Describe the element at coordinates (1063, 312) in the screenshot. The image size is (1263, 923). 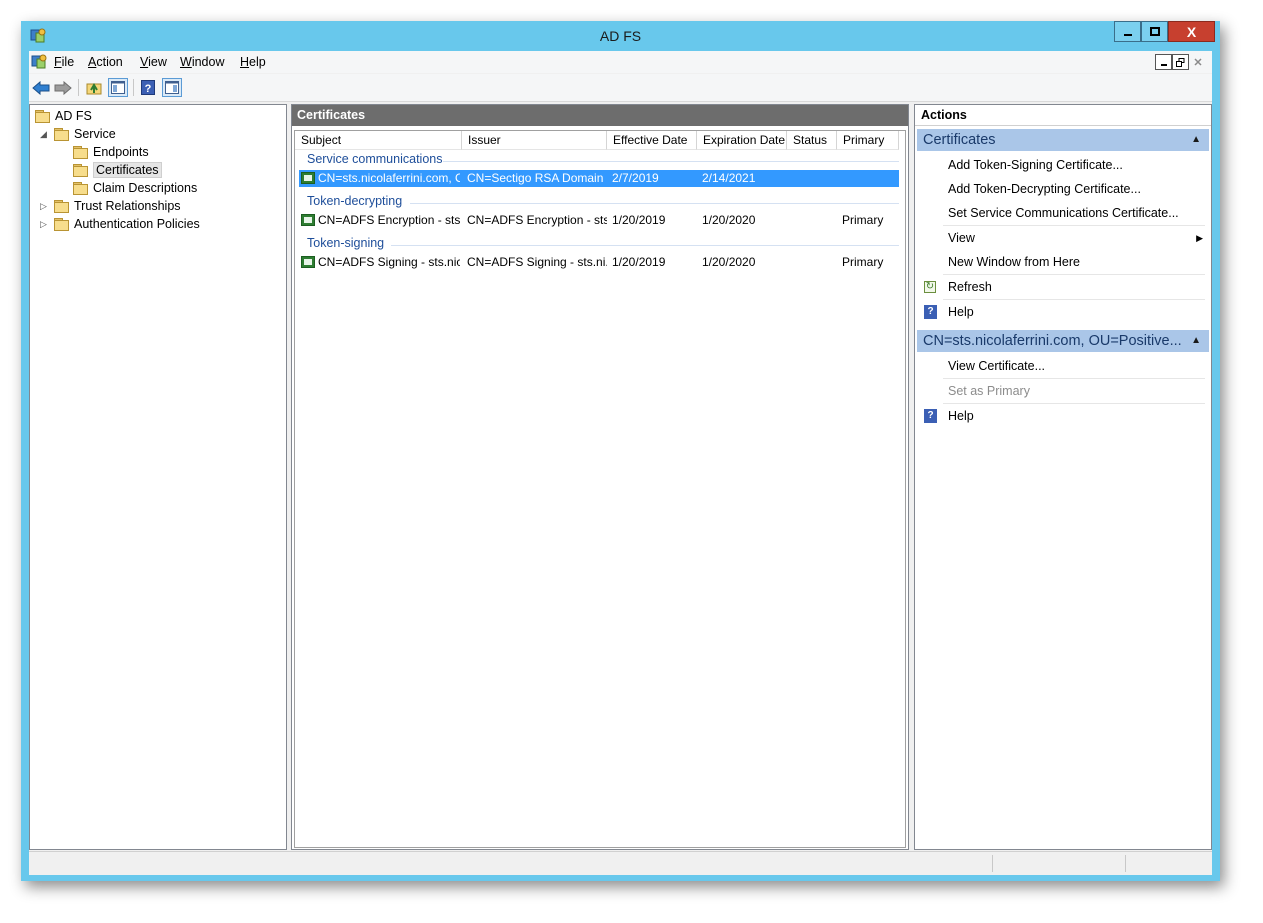
I see `action-help: ? Help` at that location.